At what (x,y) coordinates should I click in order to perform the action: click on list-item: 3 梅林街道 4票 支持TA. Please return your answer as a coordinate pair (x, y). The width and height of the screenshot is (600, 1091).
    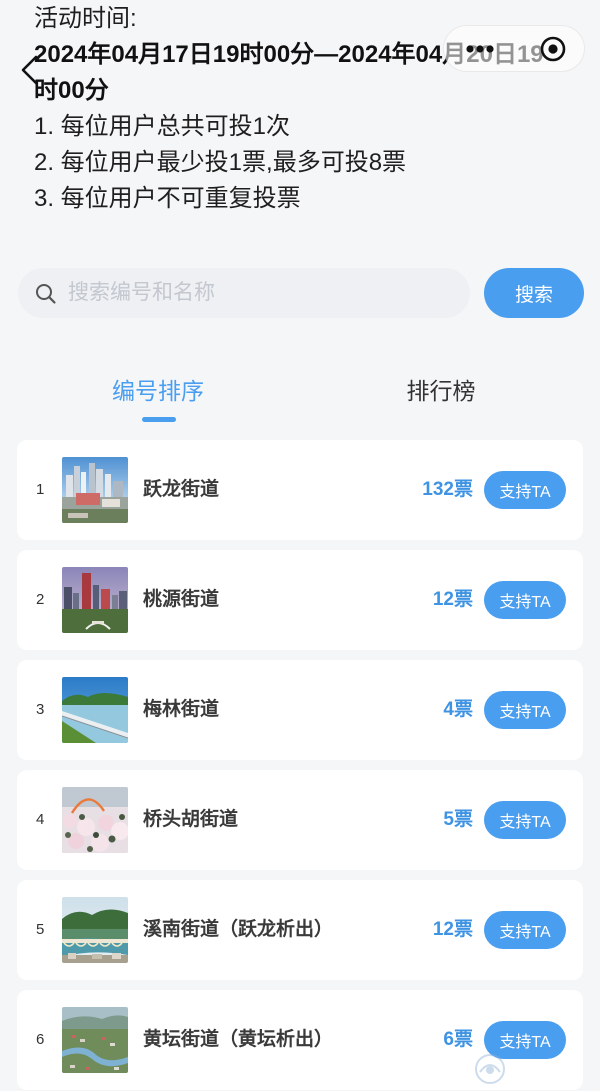
    Looking at the image, I should click on (300, 710).